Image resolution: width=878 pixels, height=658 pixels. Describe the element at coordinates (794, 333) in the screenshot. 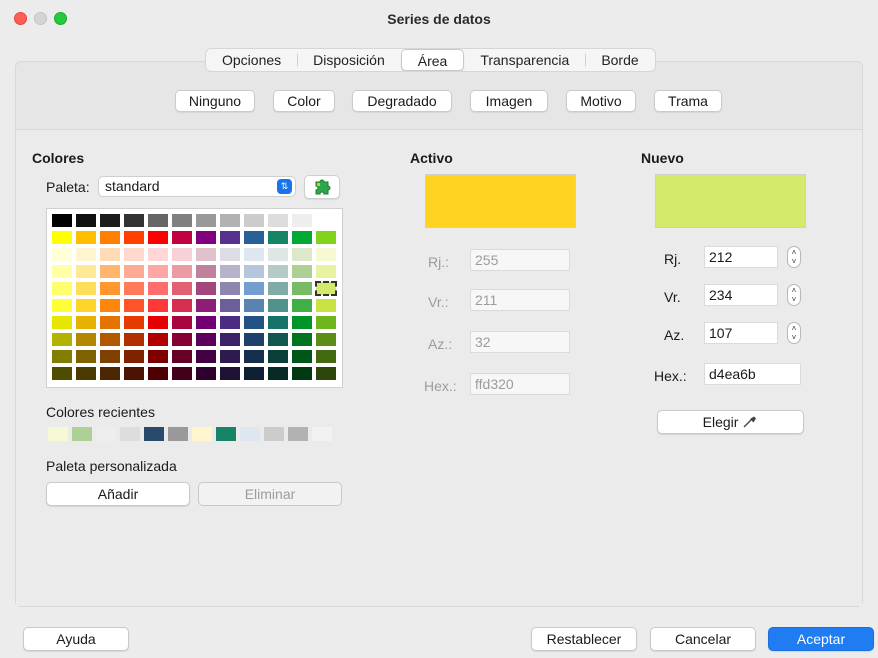

I see `new-blue-stepper: ˄ ˅` at that location.